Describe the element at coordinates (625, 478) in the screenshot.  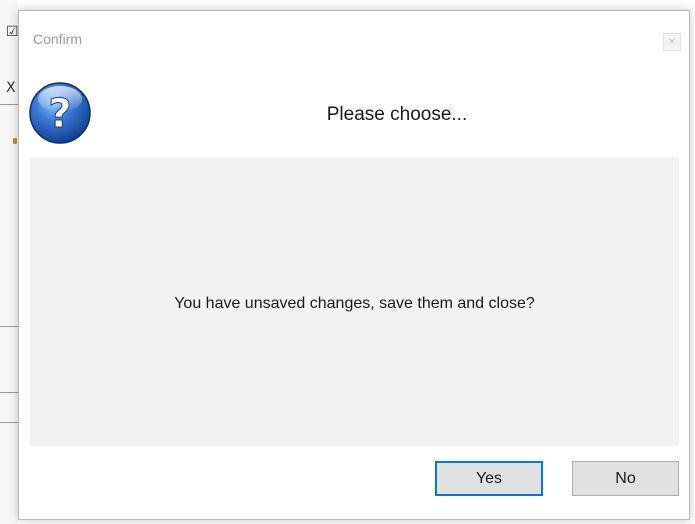
I see `no-button: No` at that location.